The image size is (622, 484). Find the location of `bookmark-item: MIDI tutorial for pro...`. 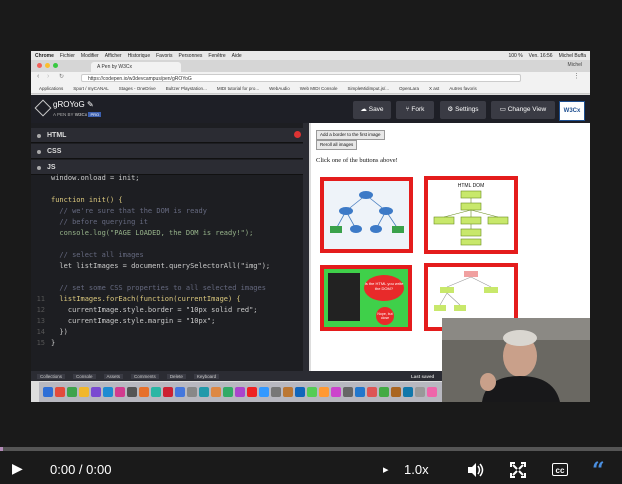

bookmark-item: MIDI tutorial for pro... is located at coordinates (238, 88).